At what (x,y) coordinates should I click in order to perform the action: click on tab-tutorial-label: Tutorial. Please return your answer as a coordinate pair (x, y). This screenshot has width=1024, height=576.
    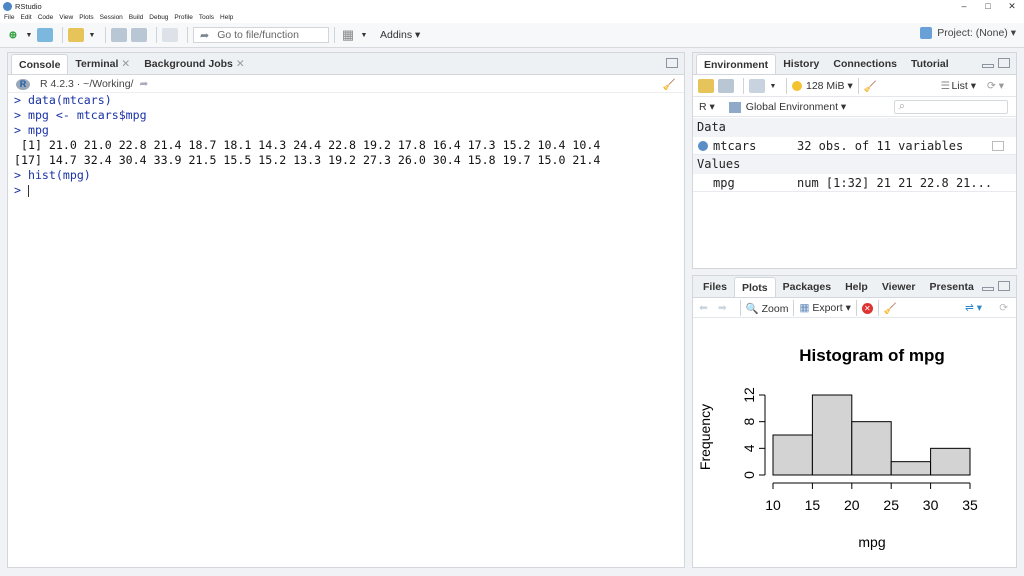
    Looking at the image, I should click on (929, 64).